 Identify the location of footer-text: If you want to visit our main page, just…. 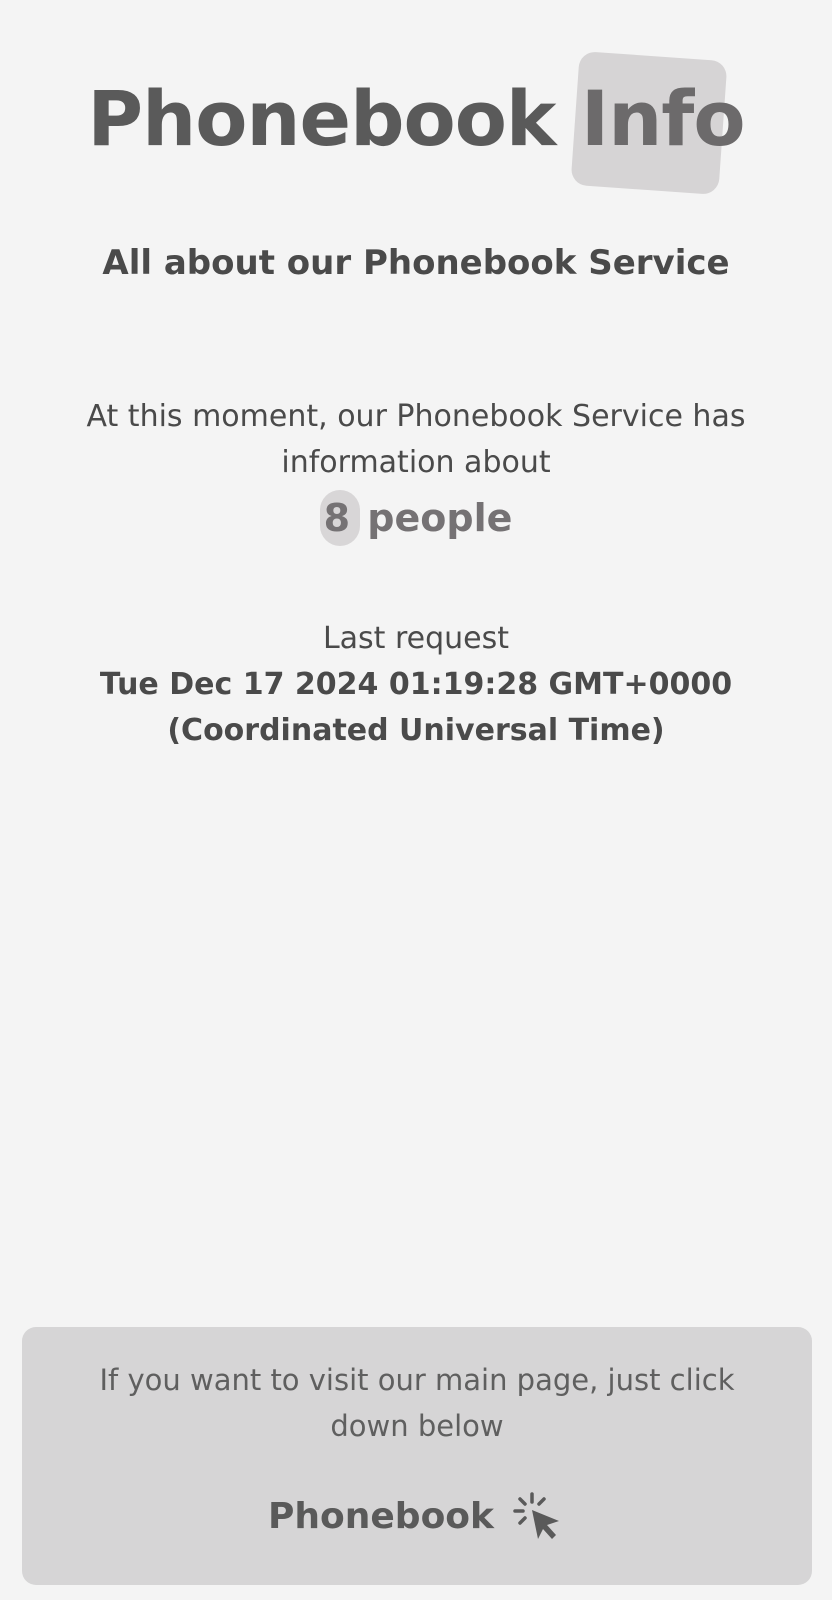
(417, 1403).